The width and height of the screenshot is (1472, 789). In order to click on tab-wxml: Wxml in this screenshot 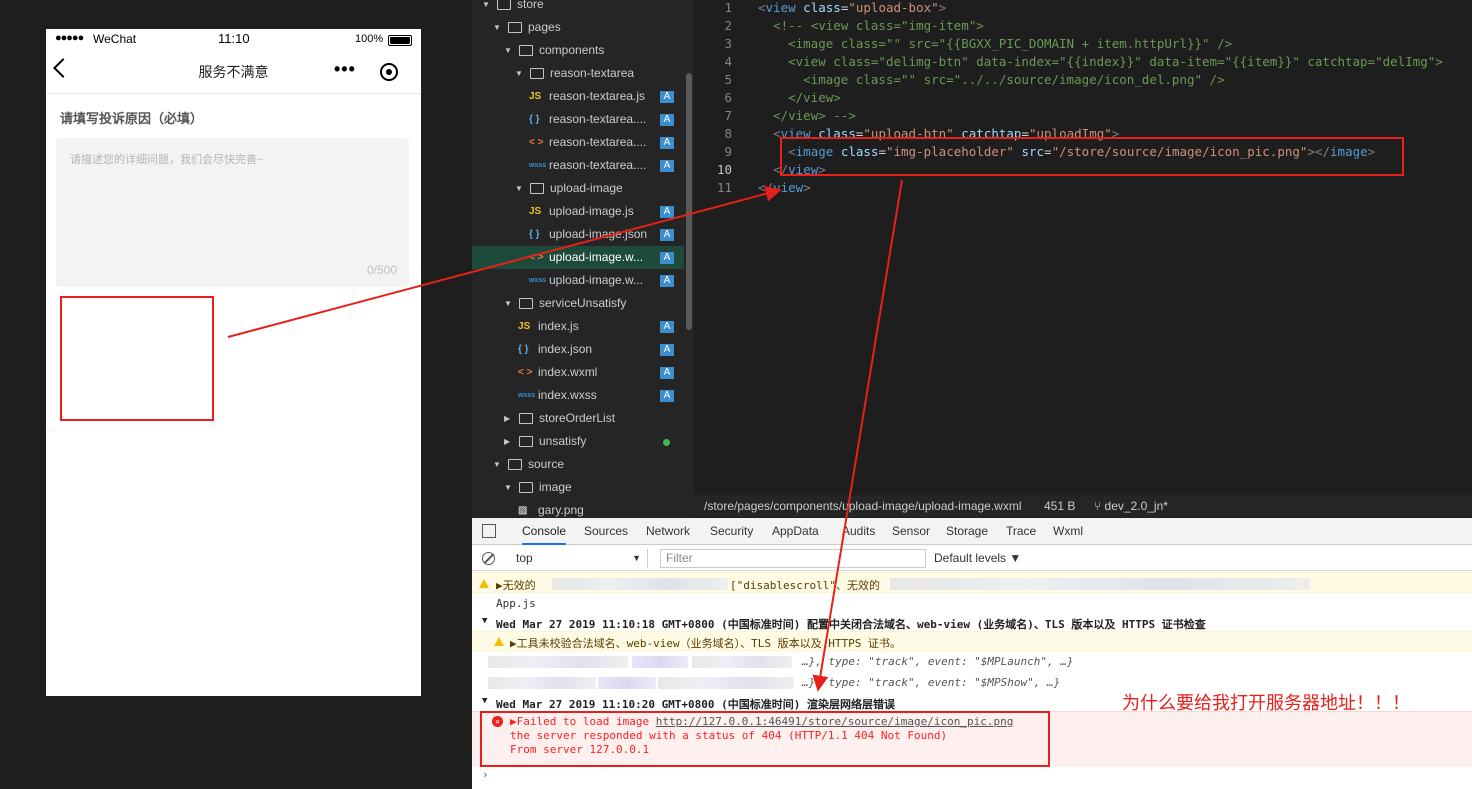, I will do `click(1068, 531)`.